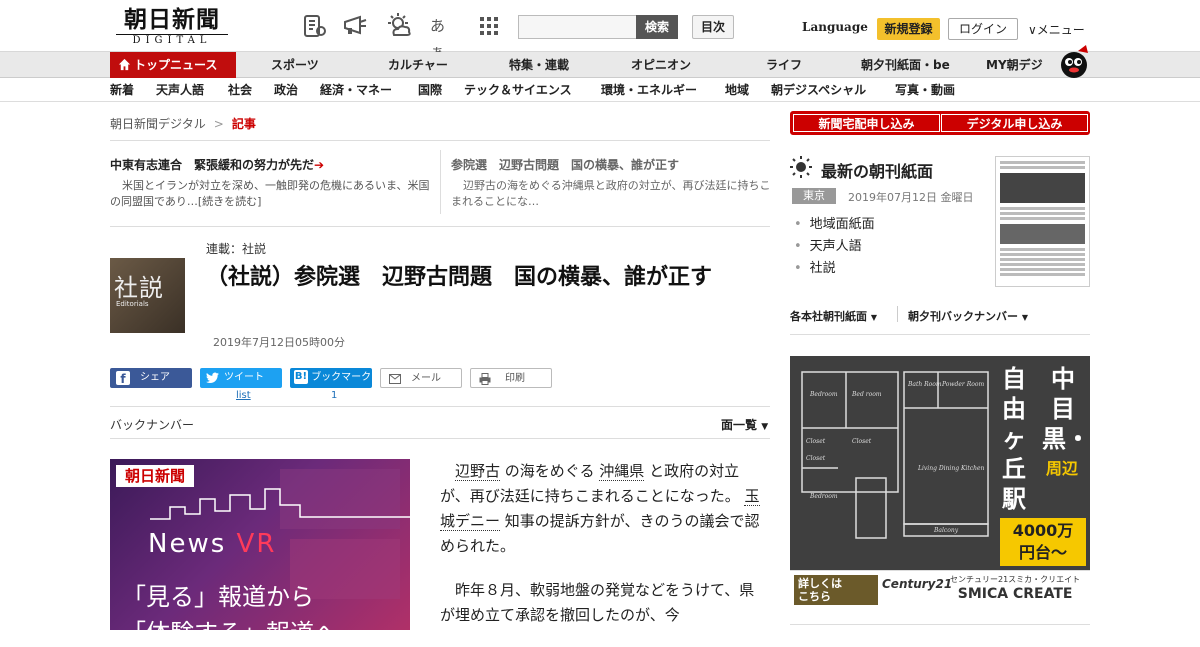 The image size is (1200, 647). What do you see at coordinates (158, 124) in the screenshot?
I see `breadcrumb-home: 朝日新聞デジタル` at bounding box center [158, 124].